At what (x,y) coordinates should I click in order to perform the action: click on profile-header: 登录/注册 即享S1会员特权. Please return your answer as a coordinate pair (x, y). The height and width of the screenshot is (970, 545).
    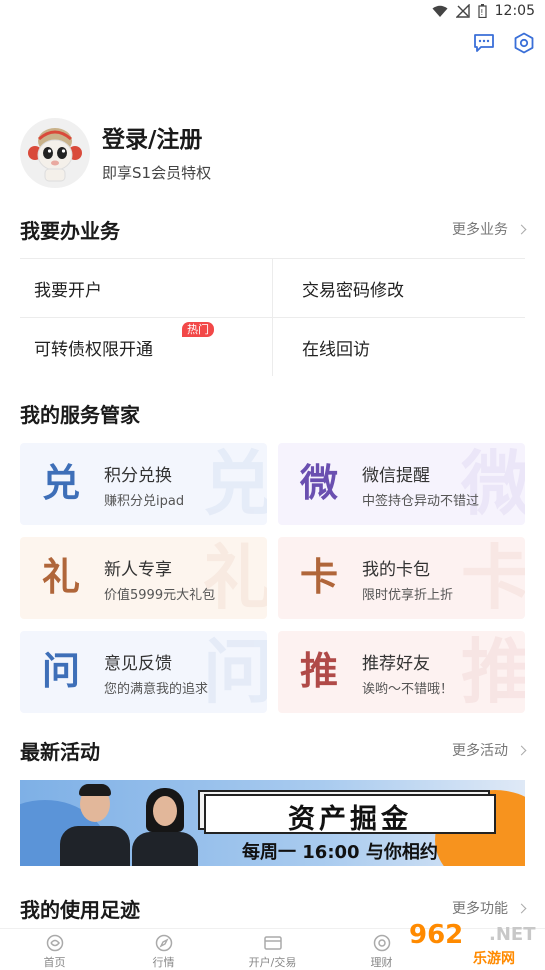
    Looking at the image, I should click on (115, 153).